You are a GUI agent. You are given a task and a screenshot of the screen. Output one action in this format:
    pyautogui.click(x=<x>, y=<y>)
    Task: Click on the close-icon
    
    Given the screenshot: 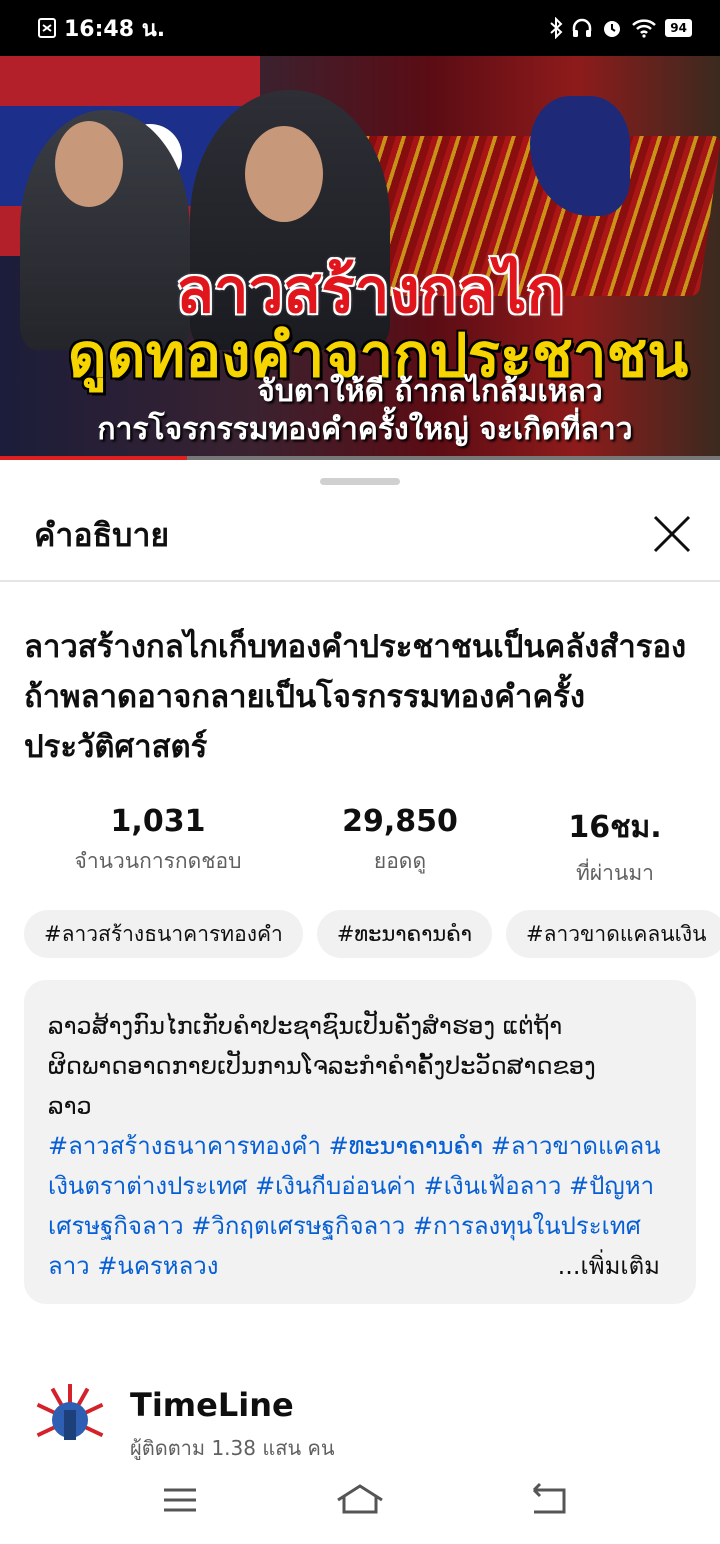 What is the action you would take?
    pyautogui.click(x=672, y=534)
    